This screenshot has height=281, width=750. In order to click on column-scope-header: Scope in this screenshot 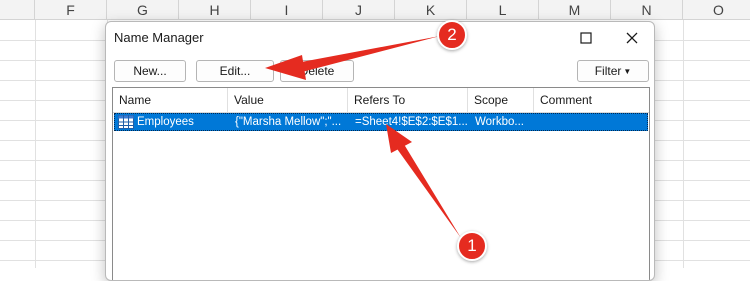, I will do `click(501, 100)`.